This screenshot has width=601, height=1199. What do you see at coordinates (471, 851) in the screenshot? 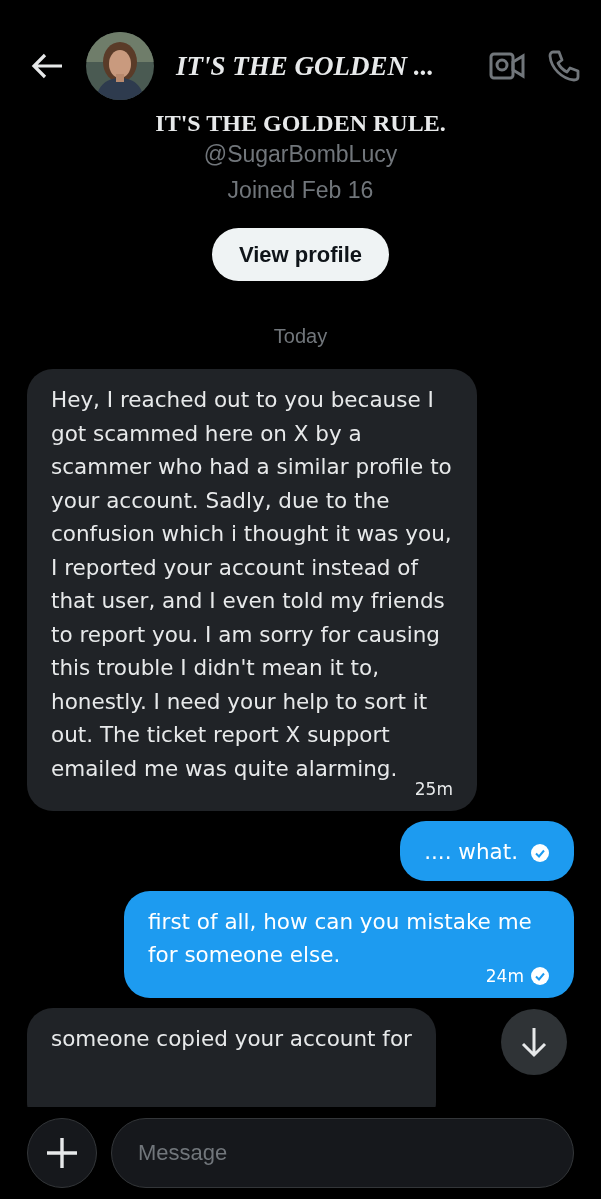
I see `message-text: .... what.` at bounding box center [471, 851].